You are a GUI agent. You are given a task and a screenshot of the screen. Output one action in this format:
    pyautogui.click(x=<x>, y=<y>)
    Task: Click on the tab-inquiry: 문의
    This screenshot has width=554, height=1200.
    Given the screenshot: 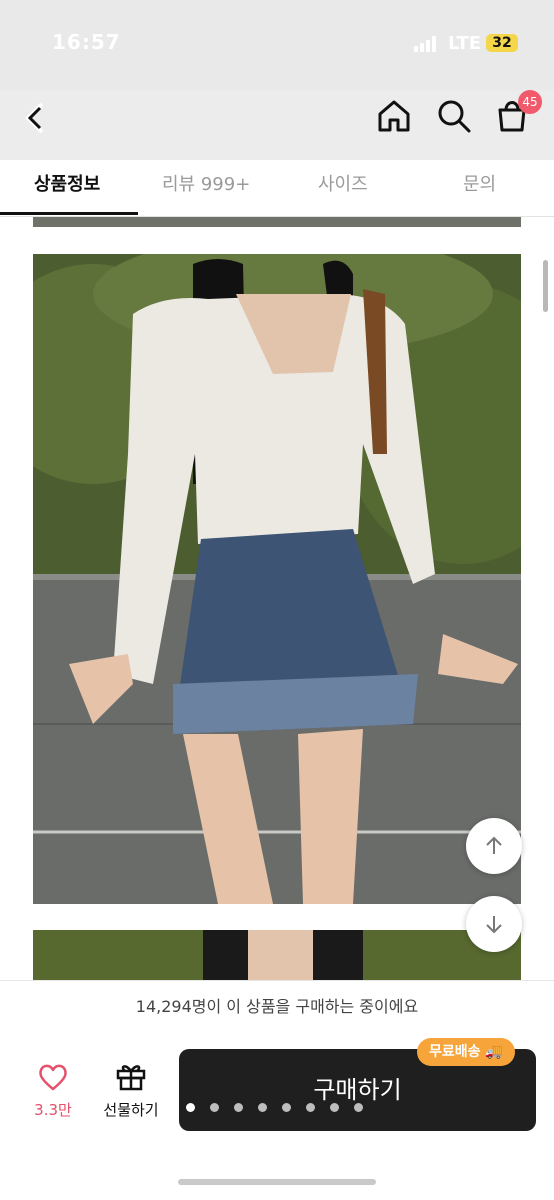 What is the action you would take?
    pyautogui.click(x=479, y=183)
    